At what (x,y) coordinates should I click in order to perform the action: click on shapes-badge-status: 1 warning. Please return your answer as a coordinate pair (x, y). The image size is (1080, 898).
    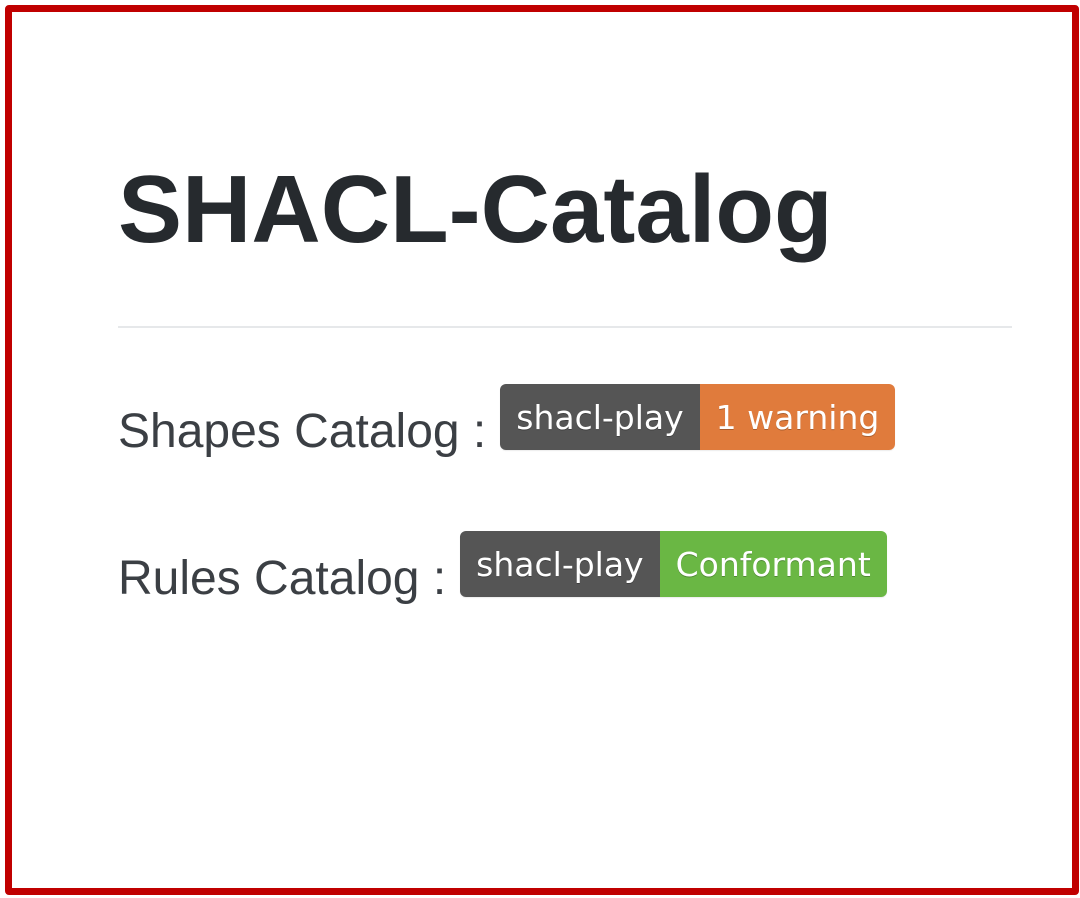
    Looking at the image, I should click on (797, 417).